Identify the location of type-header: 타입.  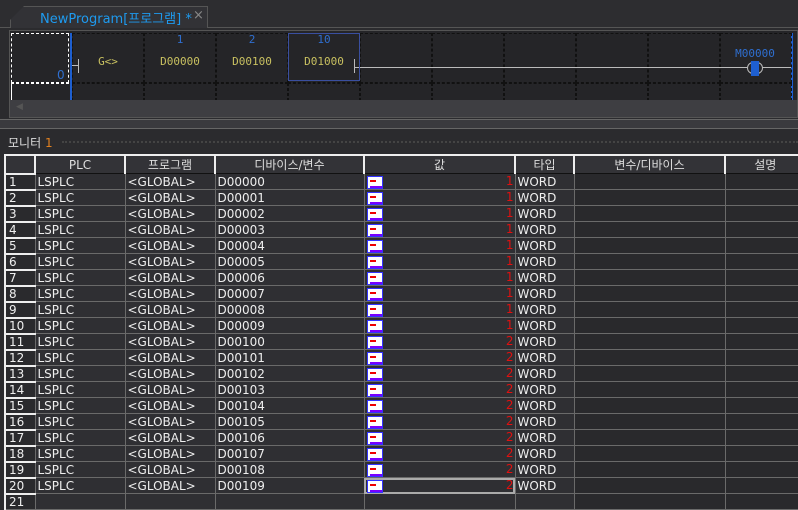
(544, 164).